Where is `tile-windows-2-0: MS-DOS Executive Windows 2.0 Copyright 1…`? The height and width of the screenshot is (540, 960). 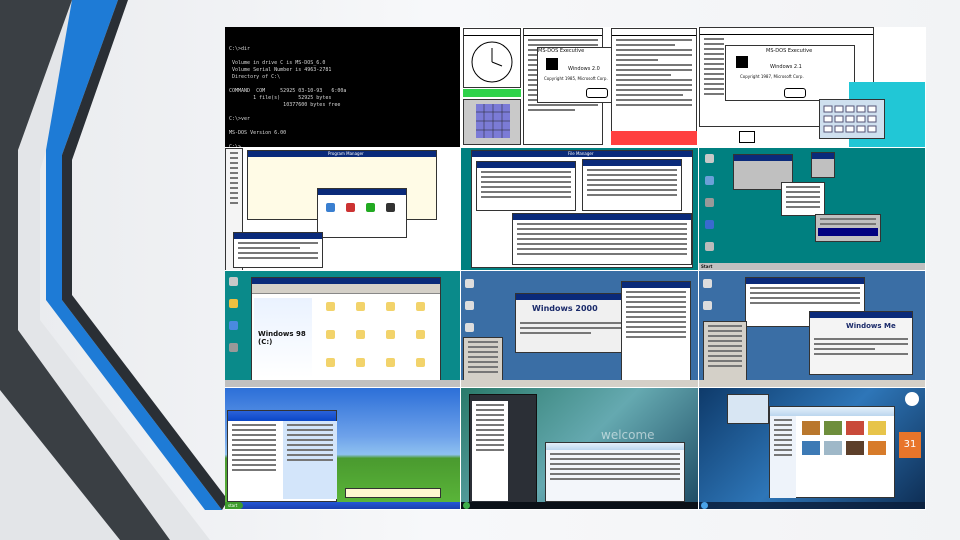 tile-windows-2-0: MS-DOS Executive Windows 2.0 Copyright 1… is located at coordinates (580, 87).